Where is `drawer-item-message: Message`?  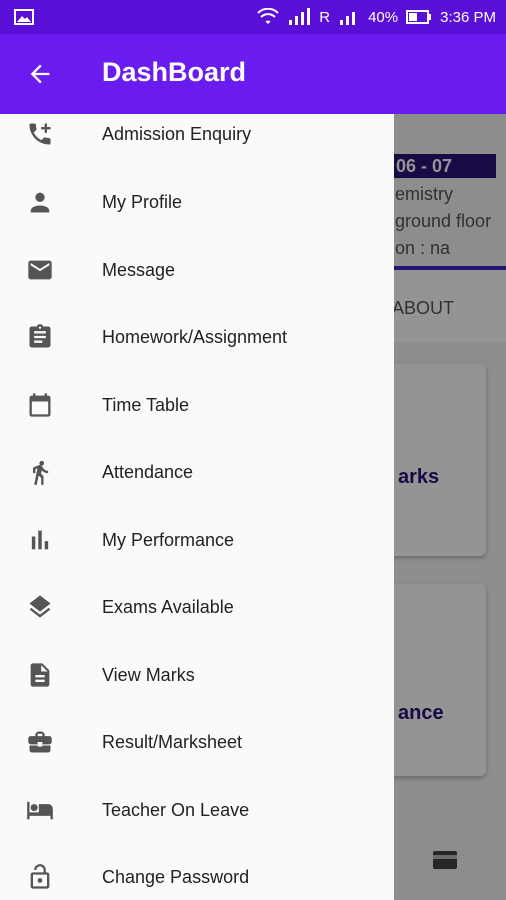
drawer-item-message: Message is located at coordinates (197, 270).